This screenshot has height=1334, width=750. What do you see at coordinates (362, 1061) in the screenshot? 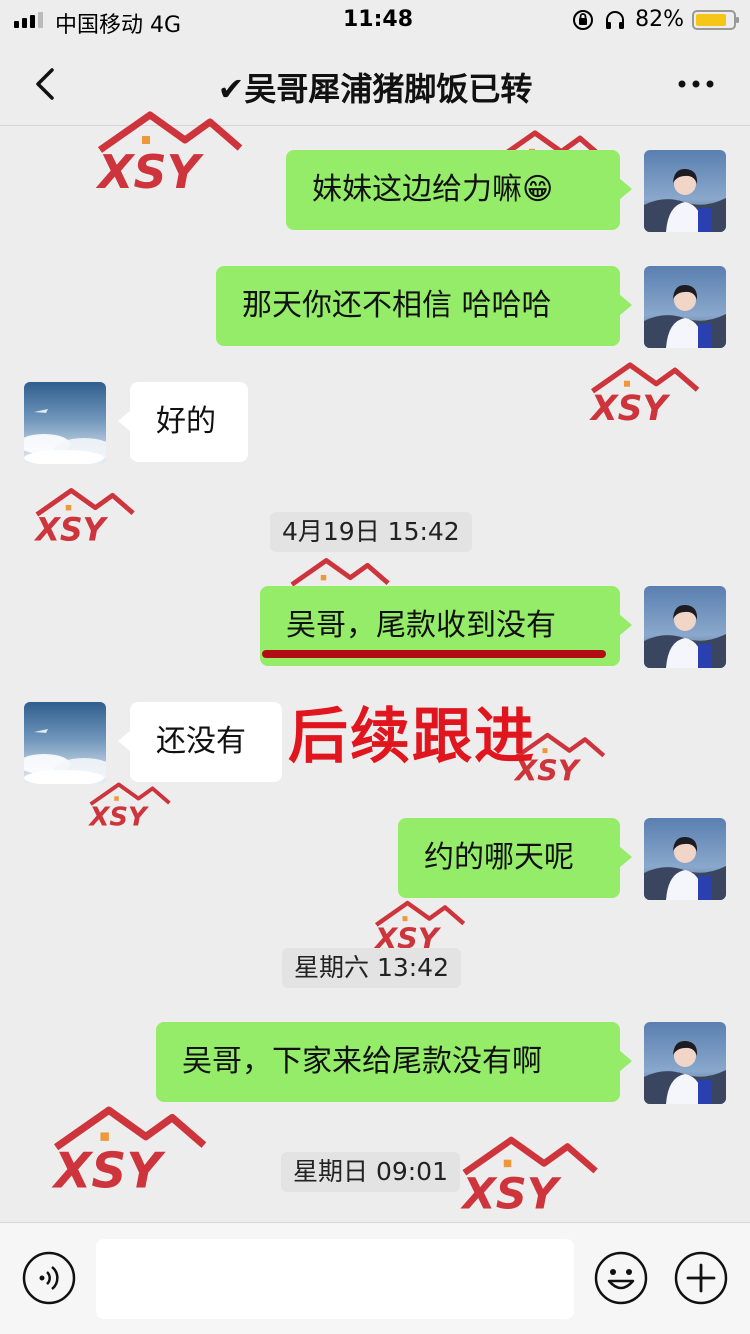
I see `message-text: 吴哥，下家来给尾款没有啊` at bounding box center [362, 1061].